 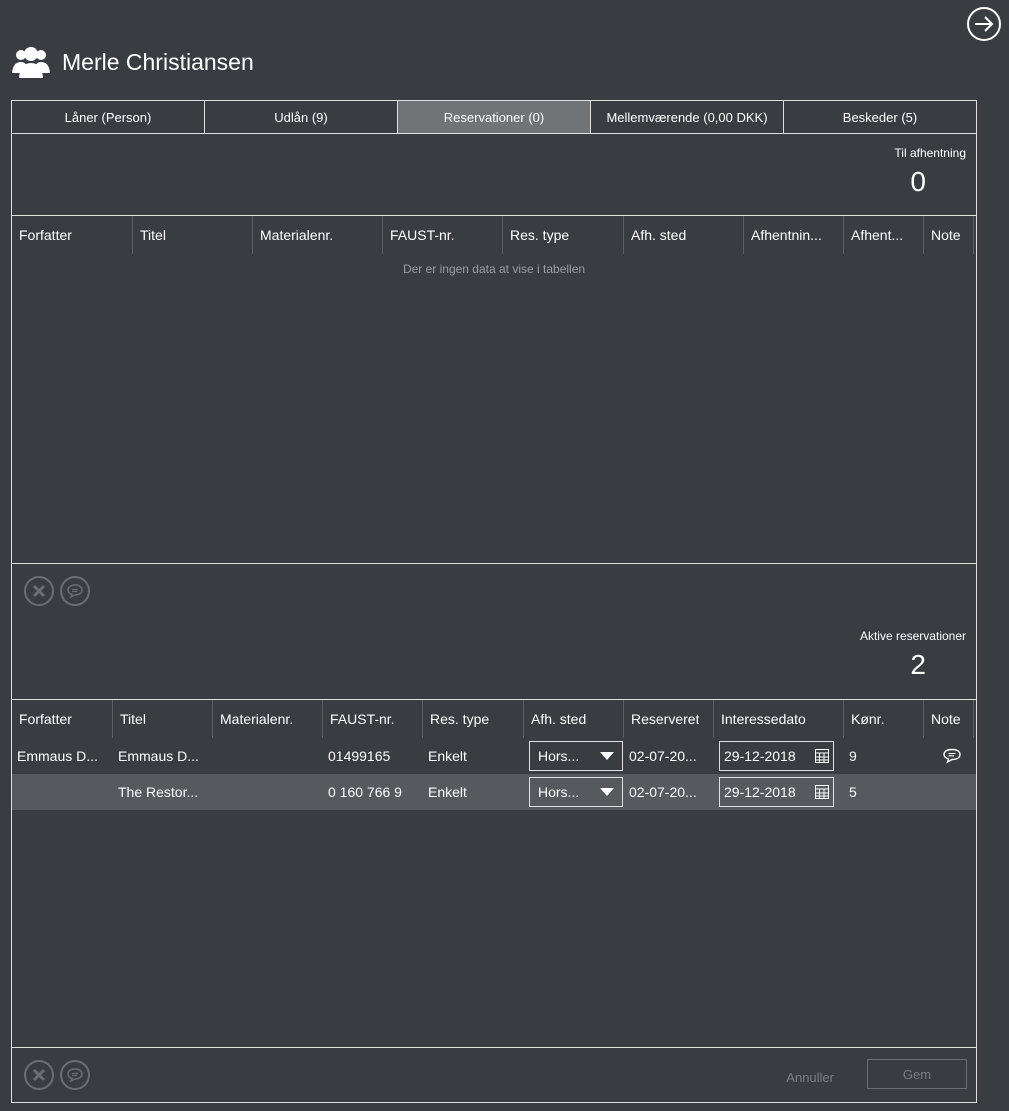 What do you see at coordinates (918, 181) in the screenshot?
I see `pickup-count: 0` at bounding box center [918, 181].